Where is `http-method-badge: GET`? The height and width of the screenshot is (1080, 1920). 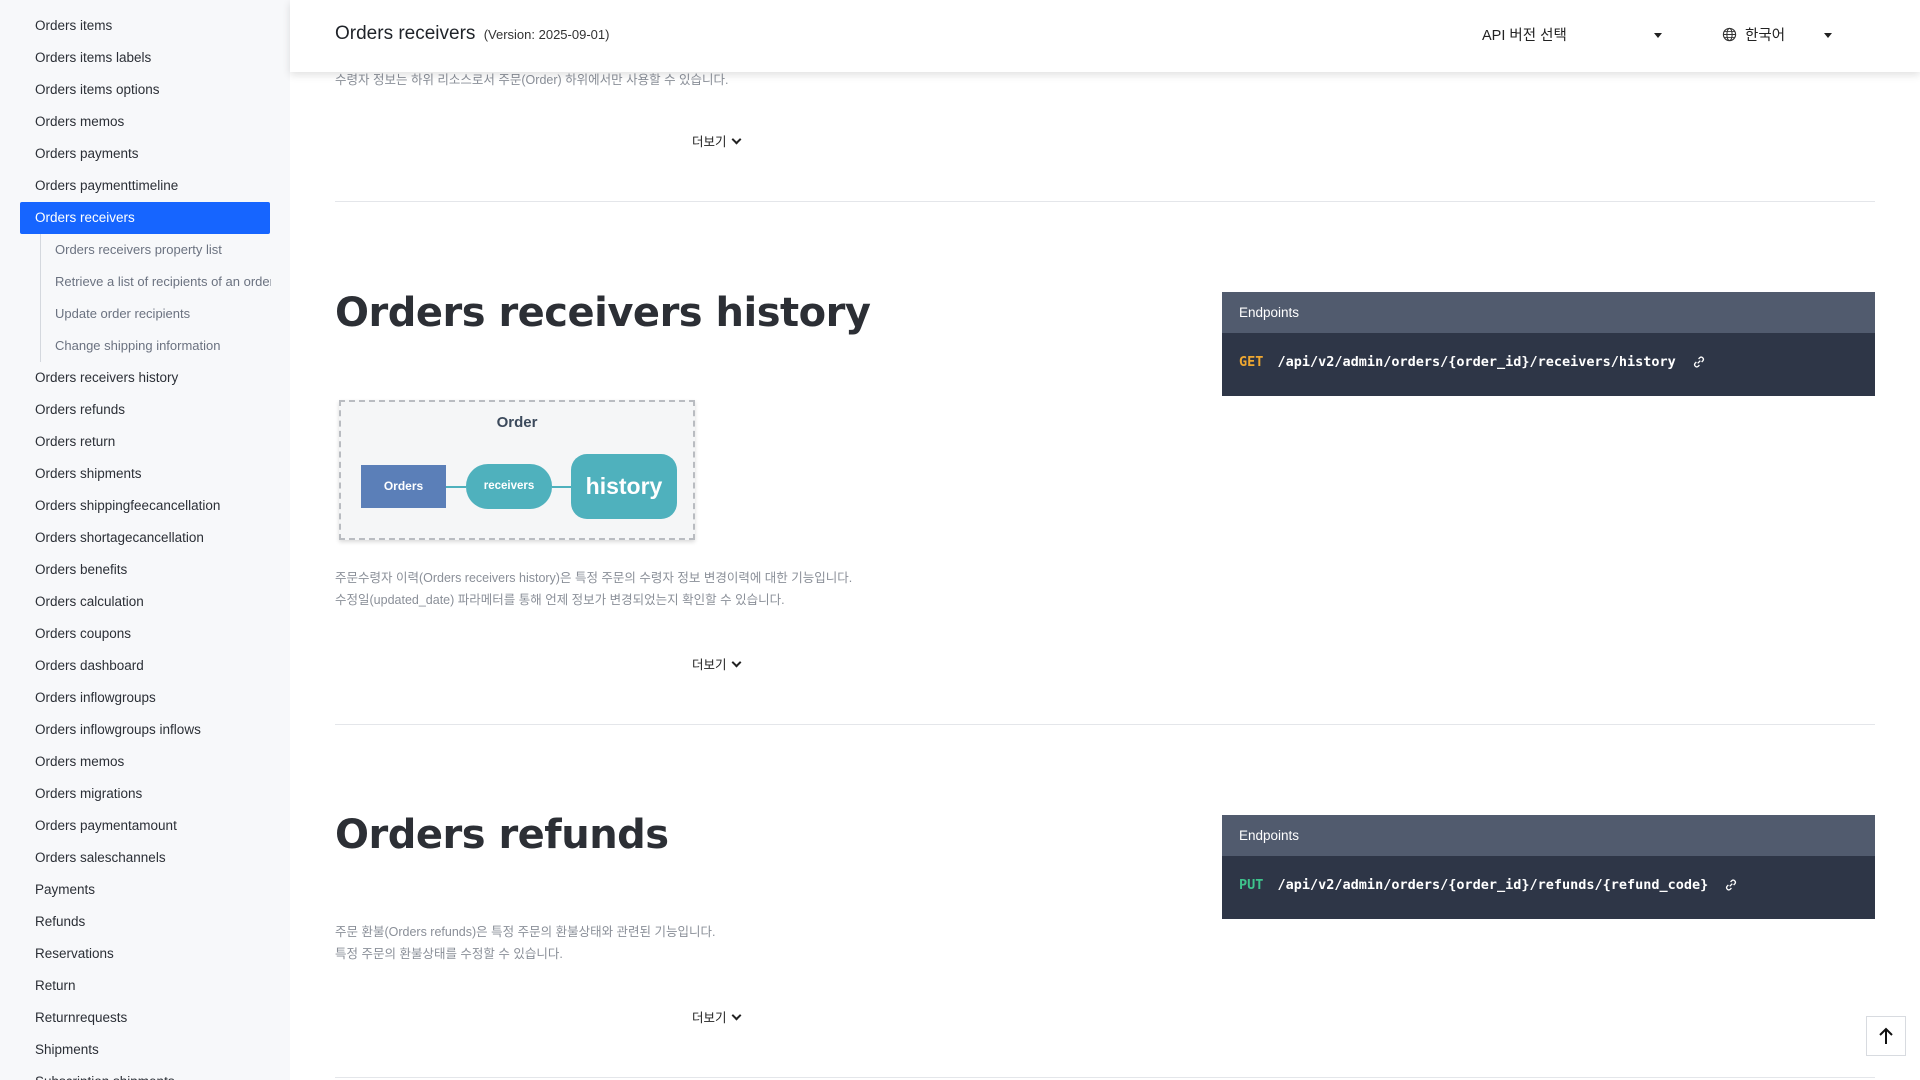 http-method-badge: GET is located at coordinates (1251, 362).